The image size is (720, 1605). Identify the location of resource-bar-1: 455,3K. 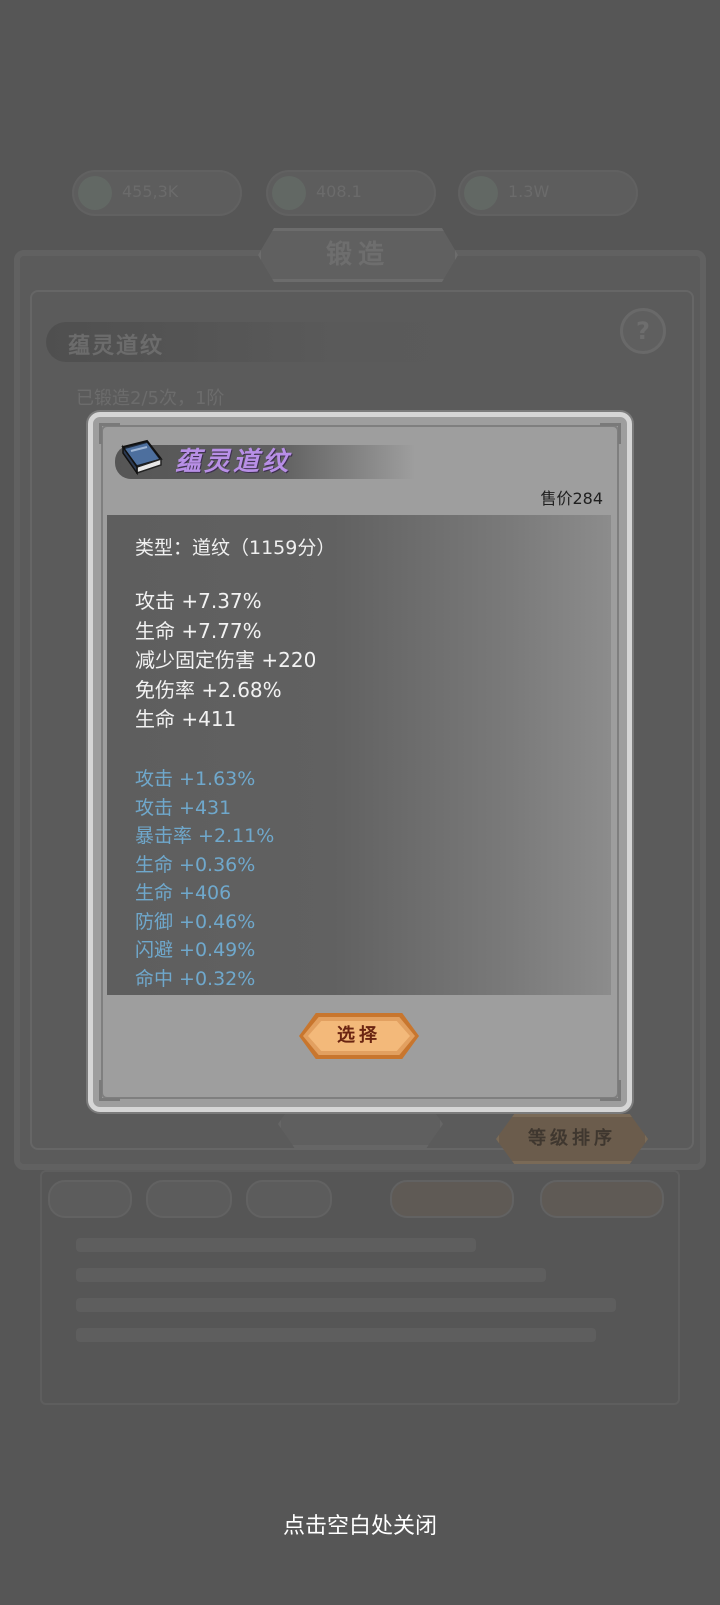
(157, 193).